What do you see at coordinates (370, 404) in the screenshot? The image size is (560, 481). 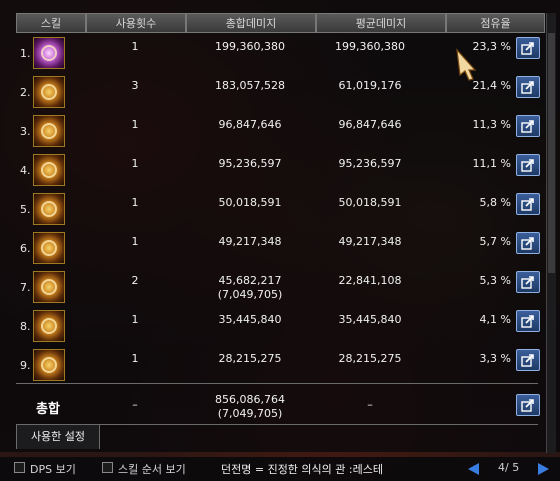 I see `summary-avg: –` at bounding box center [370, 404].